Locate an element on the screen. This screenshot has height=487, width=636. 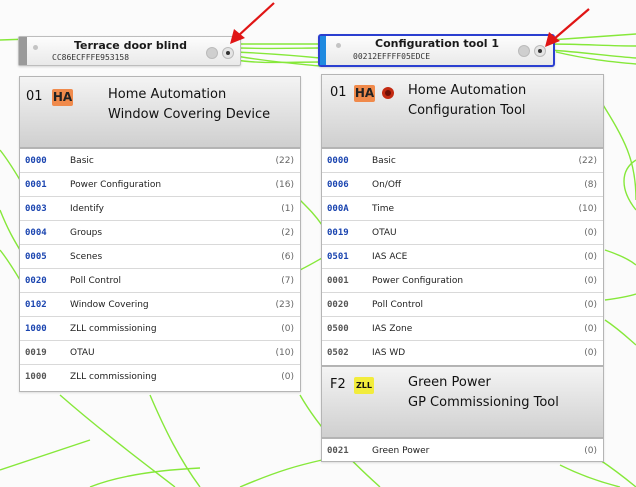
cluster-name: Time is located at coordinates (383, 209).